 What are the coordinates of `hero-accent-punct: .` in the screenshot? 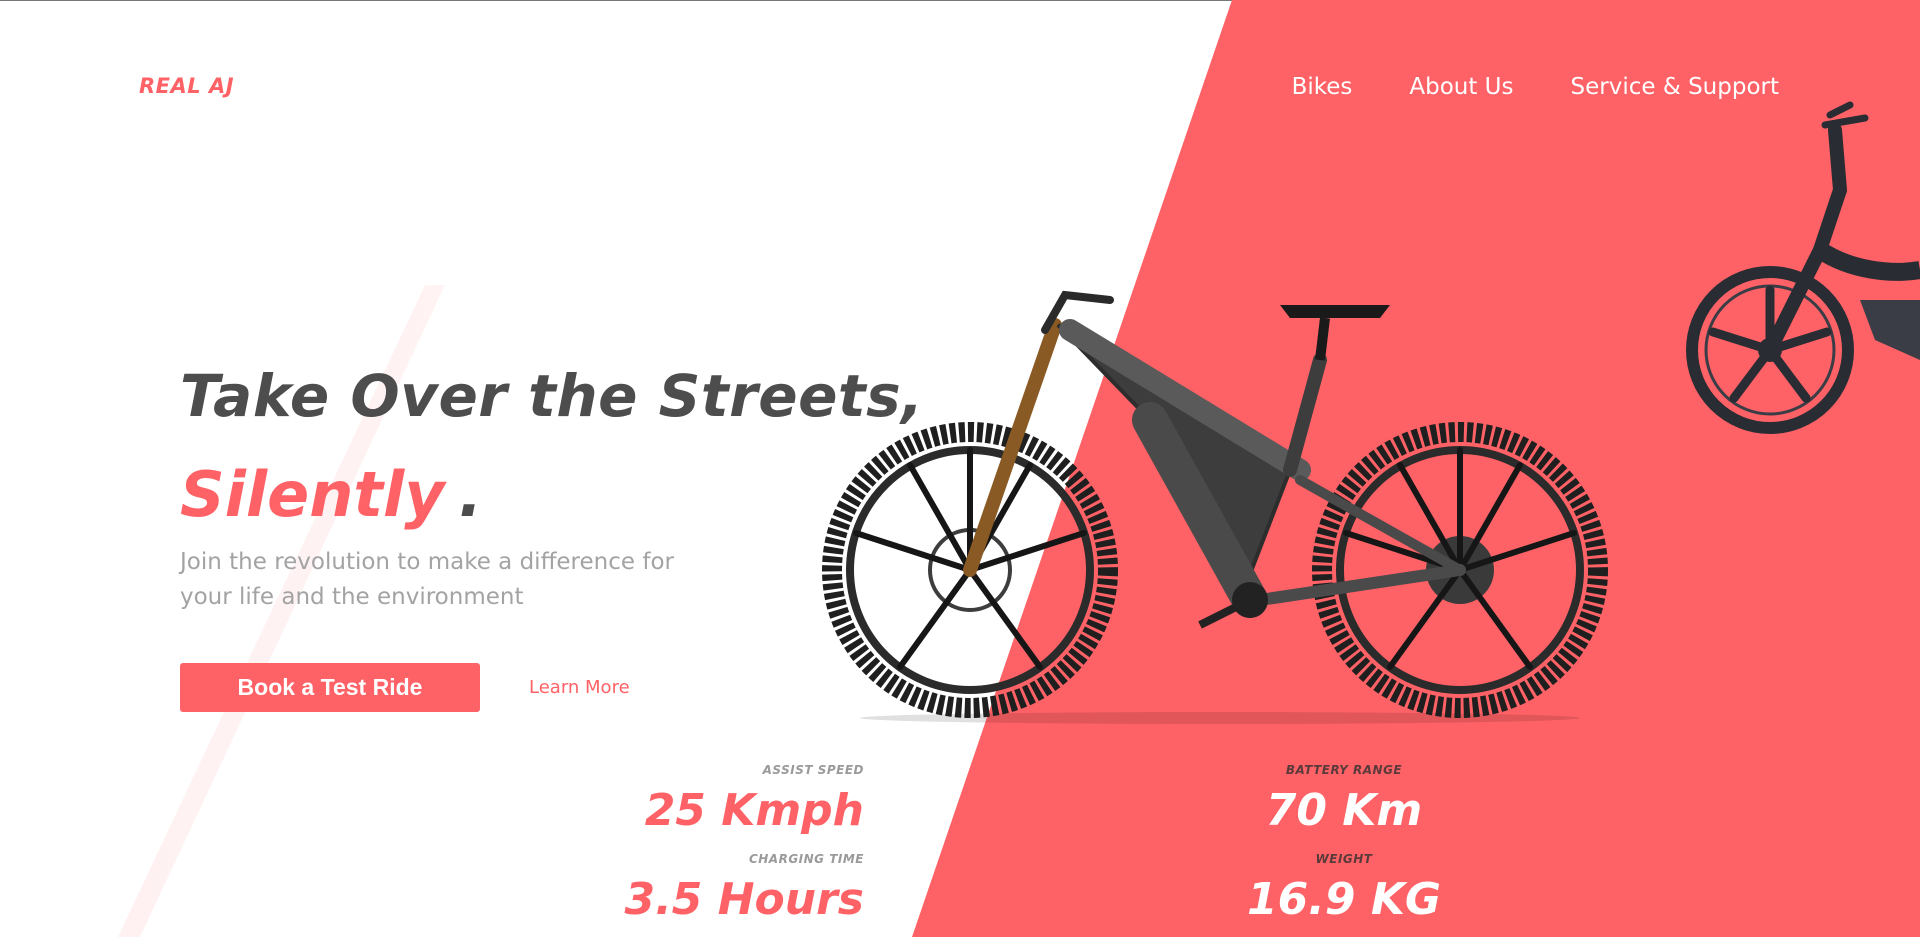 It's located at (470, 494).